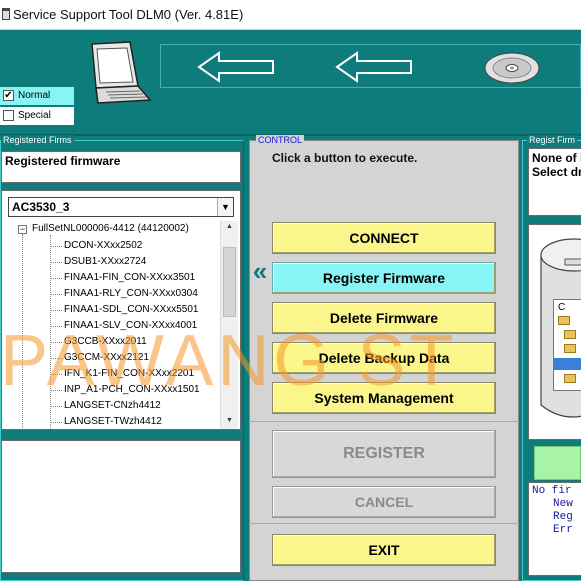 Image resolution: width=581 pixels, height=581 pixels. Describe the element at coordinates (105, 341) in the screenshot. I see `firmware-tree-item: G3CCB-XXxx2011` at that location.